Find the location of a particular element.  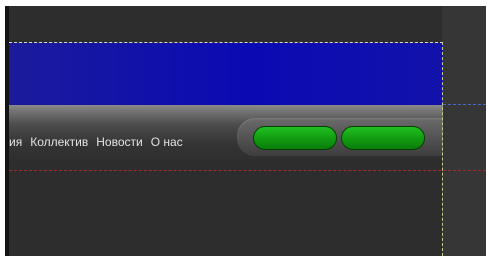

button-container is located at coordinates (340, 137).